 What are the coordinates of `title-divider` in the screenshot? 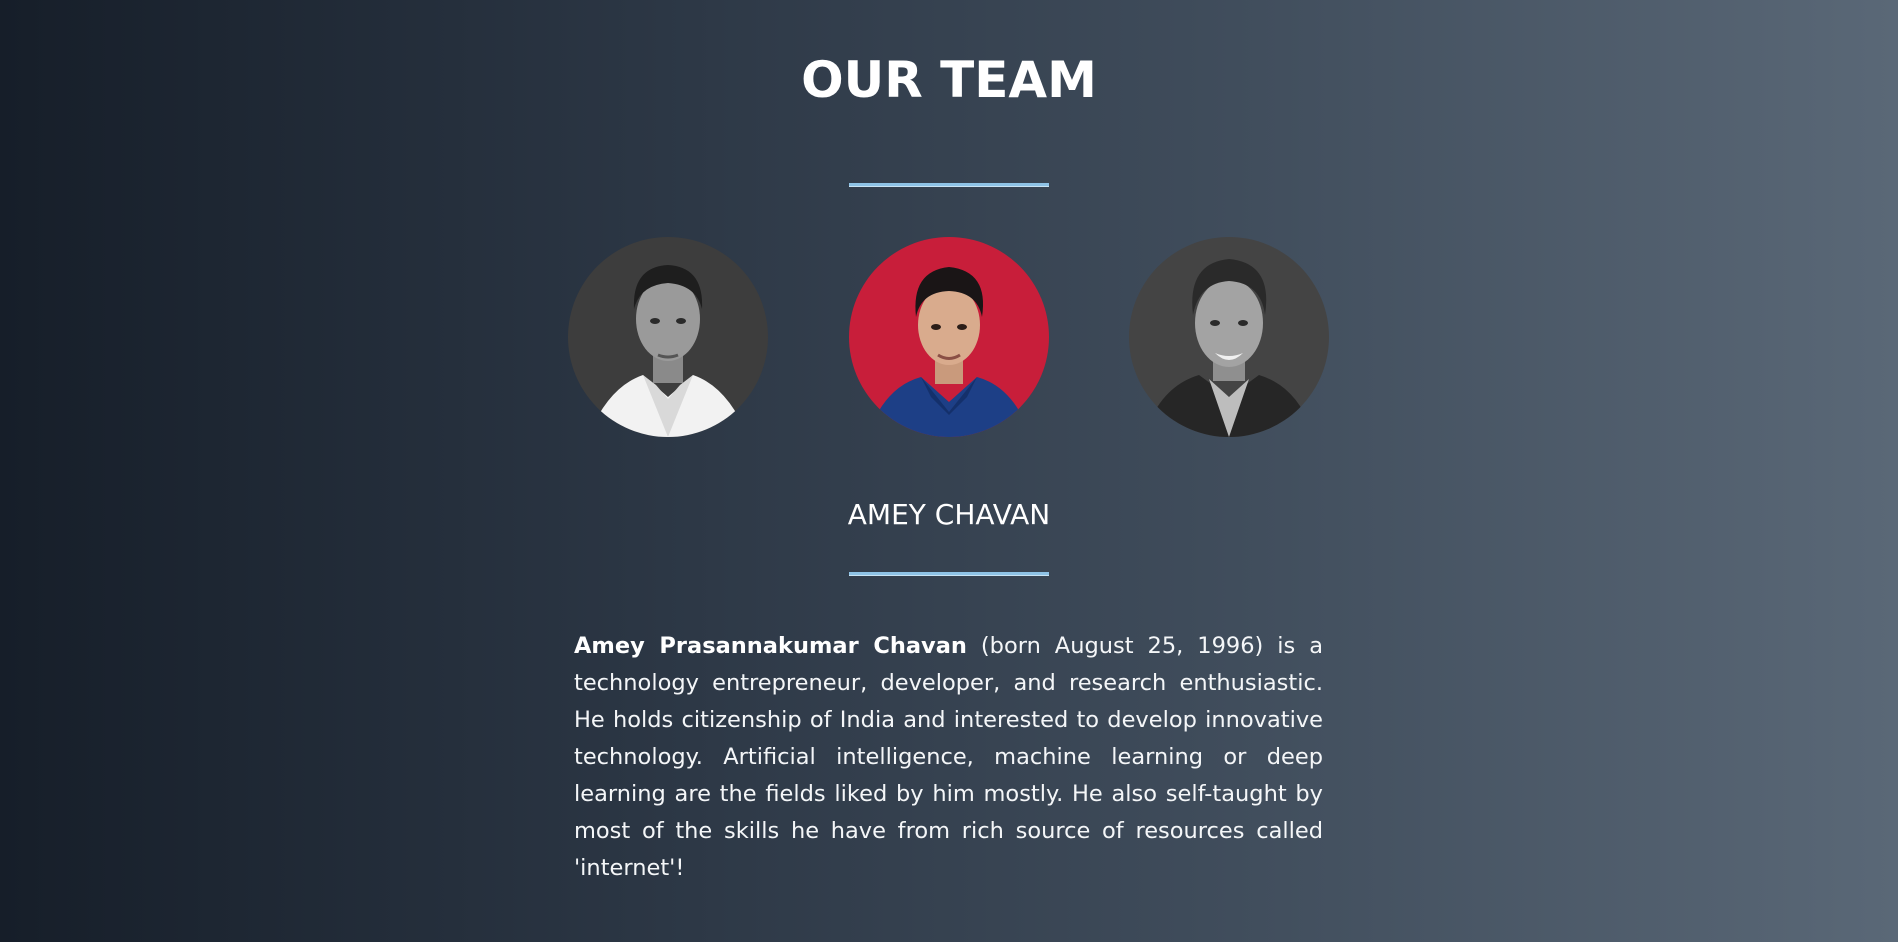 It's located at (949, 185).